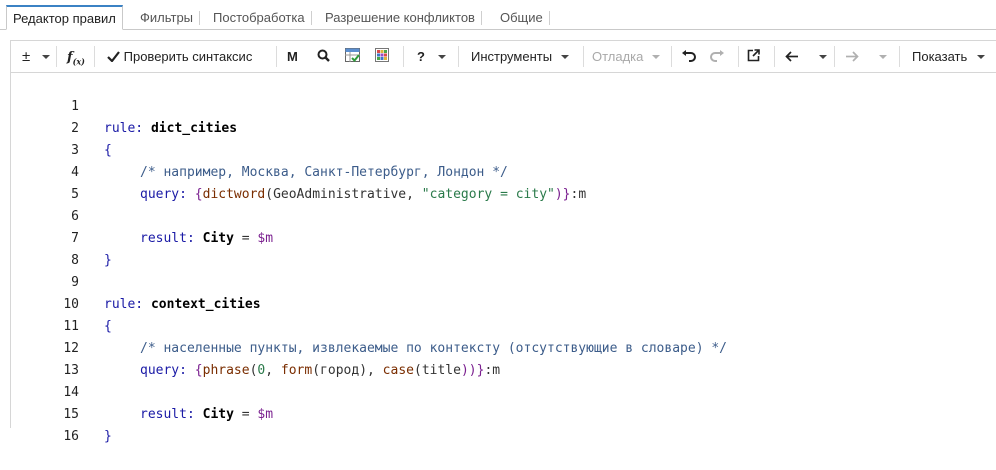 The image size is (996, 470). I want to click on code-line: 7 }, so click(61, 237).